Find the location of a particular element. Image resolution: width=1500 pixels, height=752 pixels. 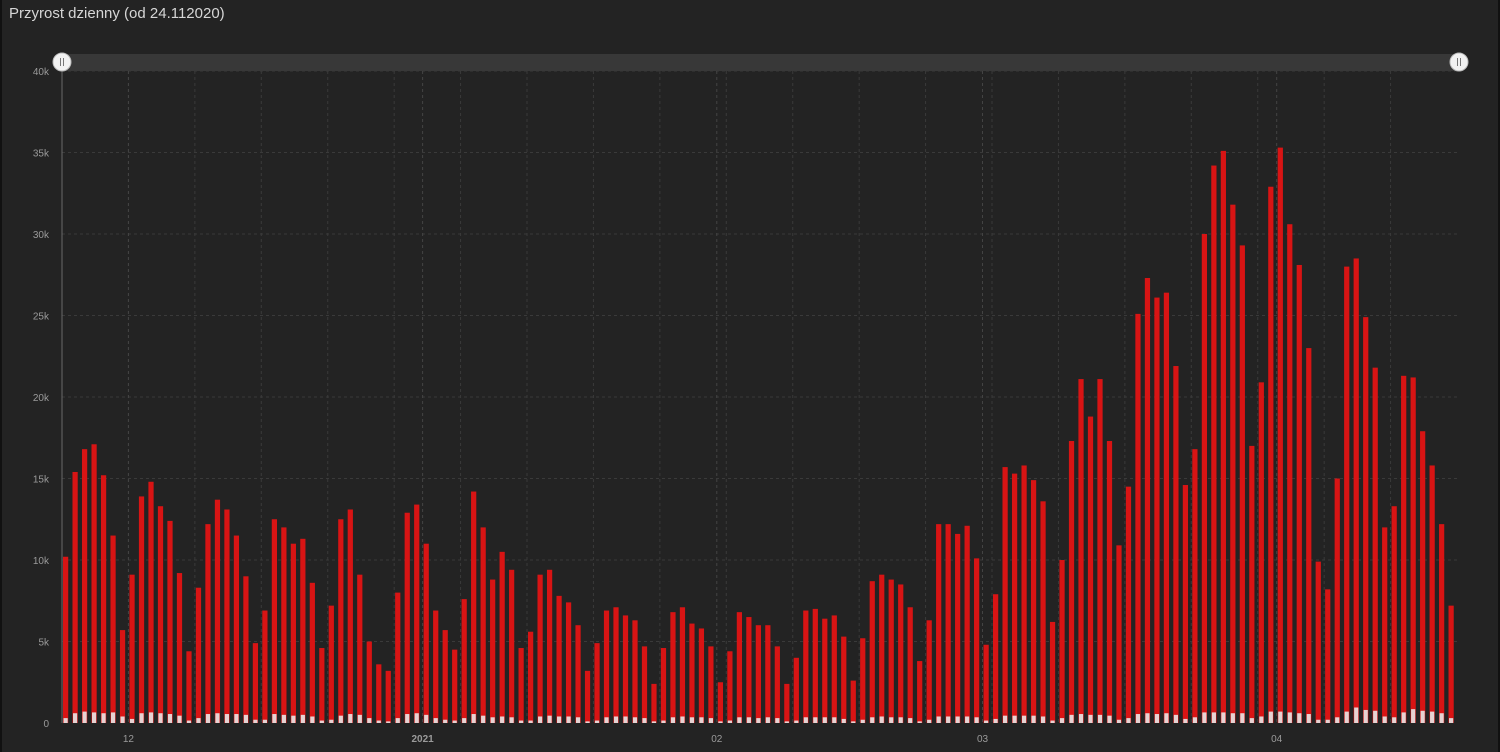

range-scrollbar is located at coordinates (760, 62).